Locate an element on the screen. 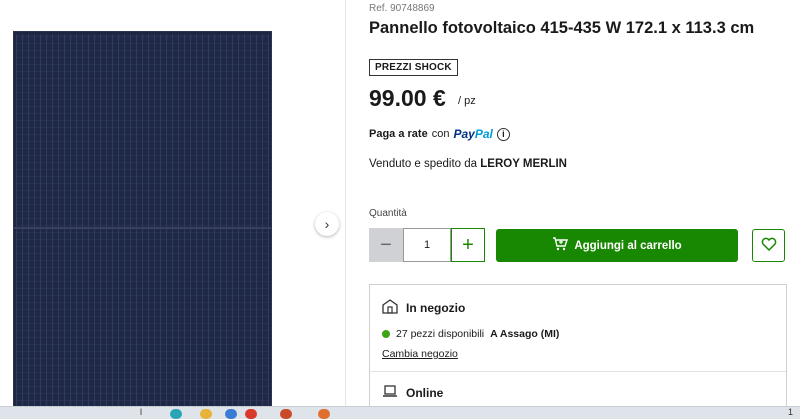 The height and width of the screenshot is (419, 800). installment-label: Paga a rate is located at coordinates (398, 134).